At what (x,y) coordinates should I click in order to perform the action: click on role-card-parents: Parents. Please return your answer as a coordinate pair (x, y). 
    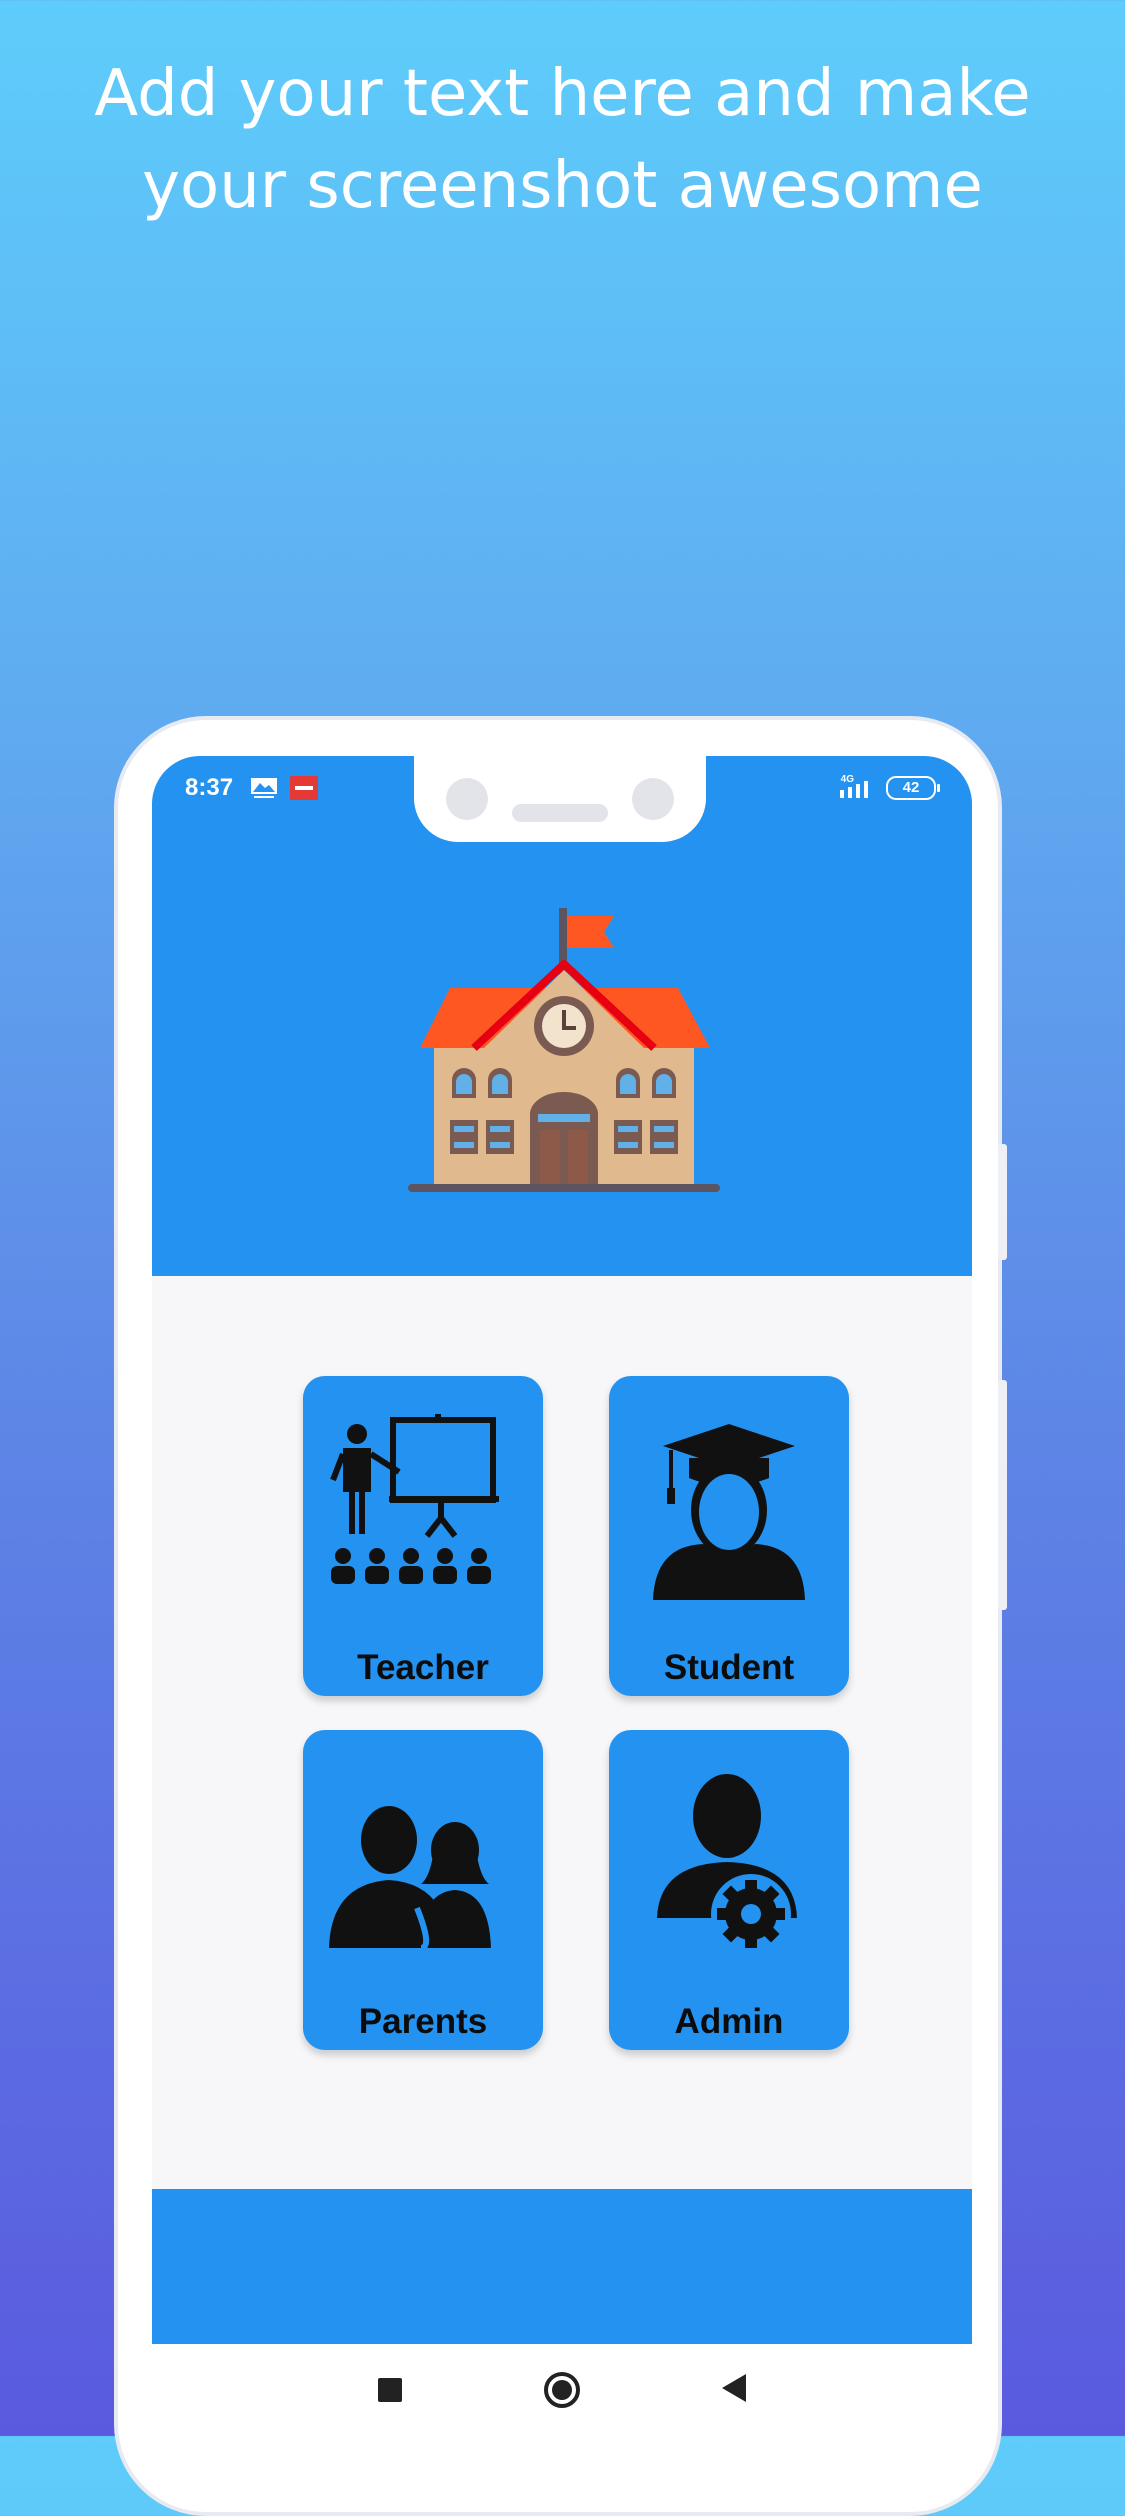
    Looking at the image, I should click on (423, 1890).